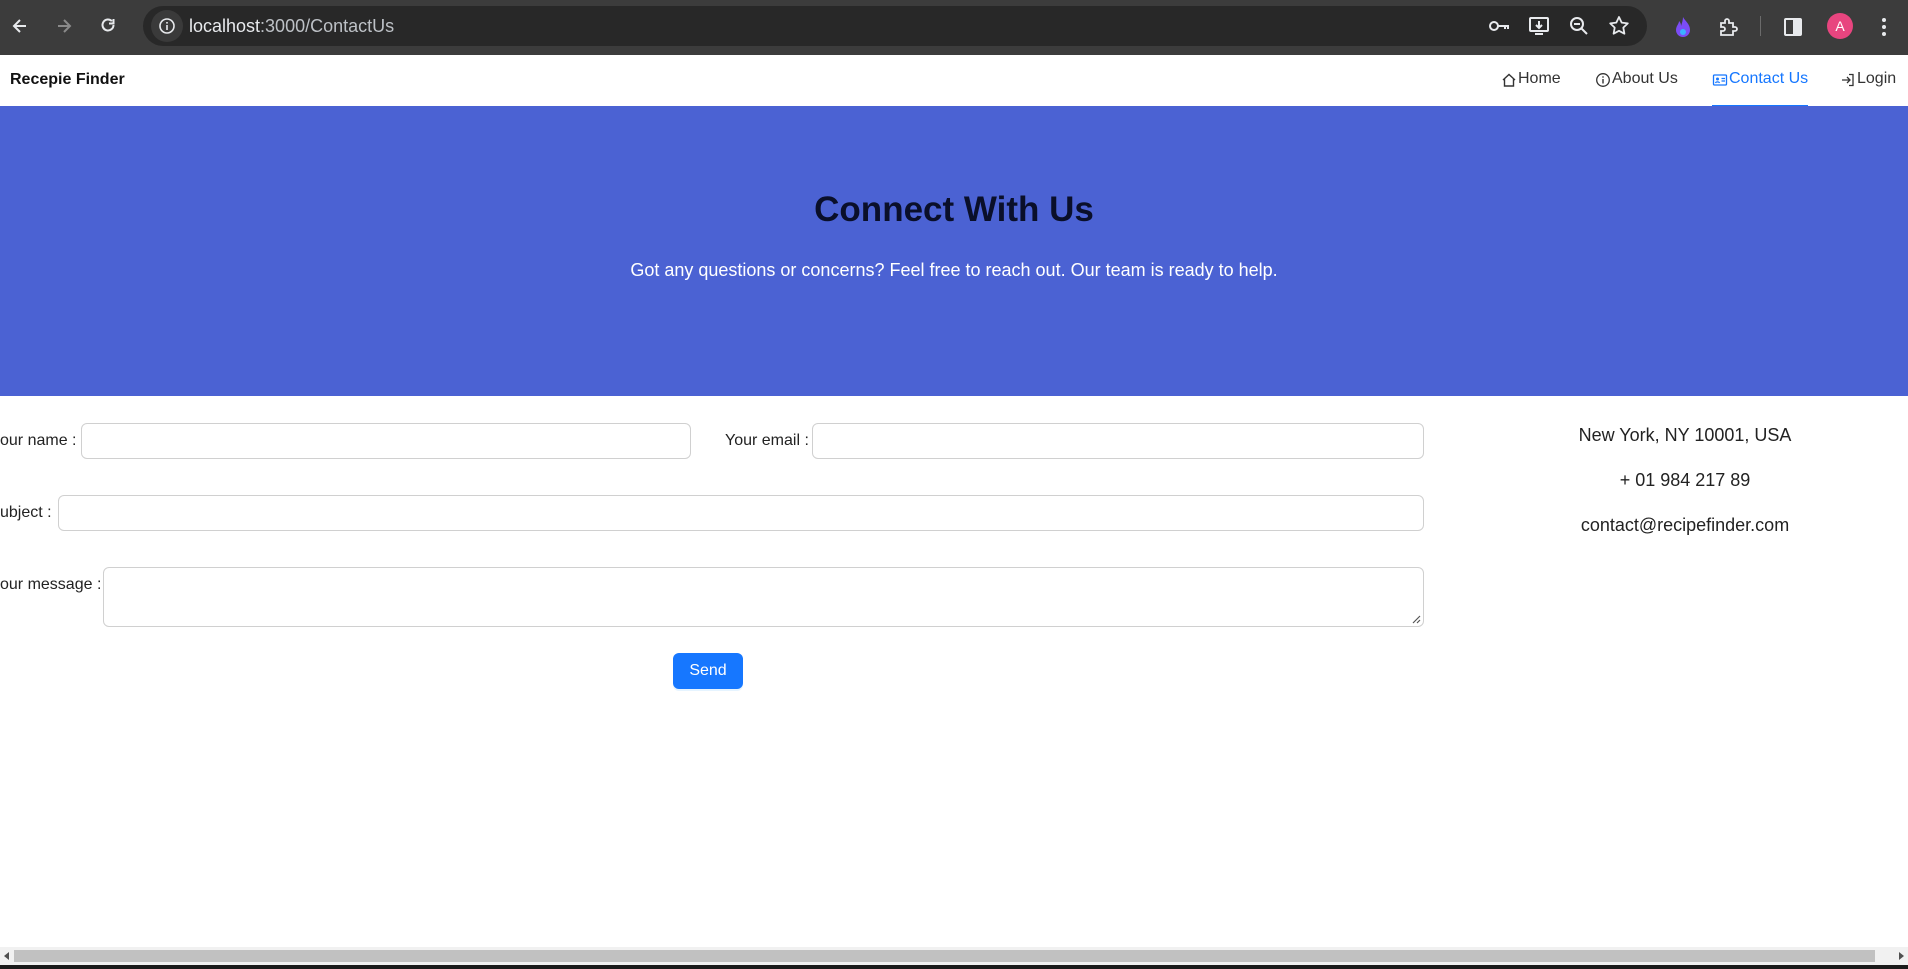  I want to click on contact-address: New York, NY 10001, USA, so click(1685, 435).